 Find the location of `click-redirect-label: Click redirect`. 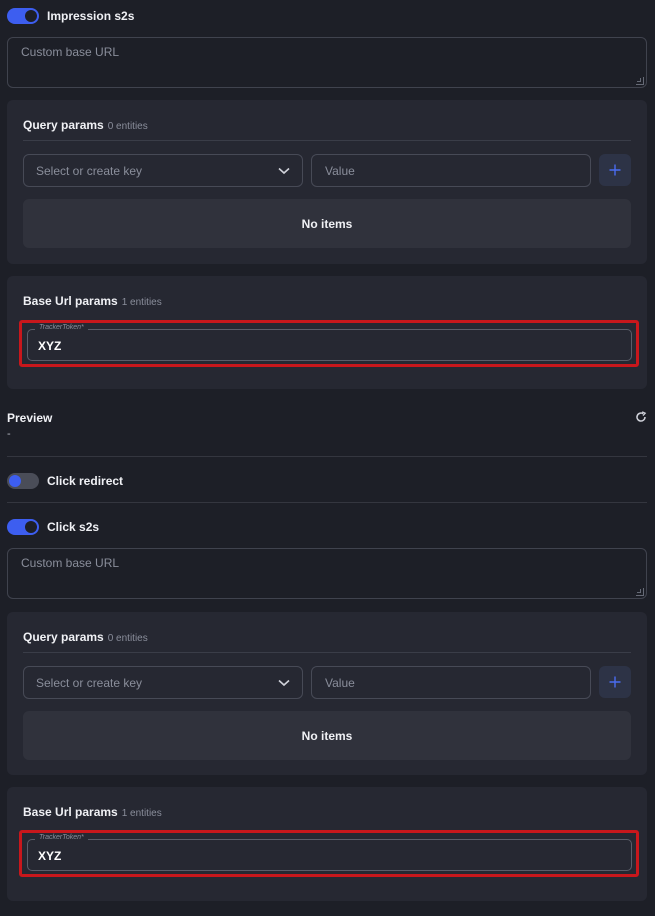

click-redirect-label: Click redirect is located at coordinates (85, 481).